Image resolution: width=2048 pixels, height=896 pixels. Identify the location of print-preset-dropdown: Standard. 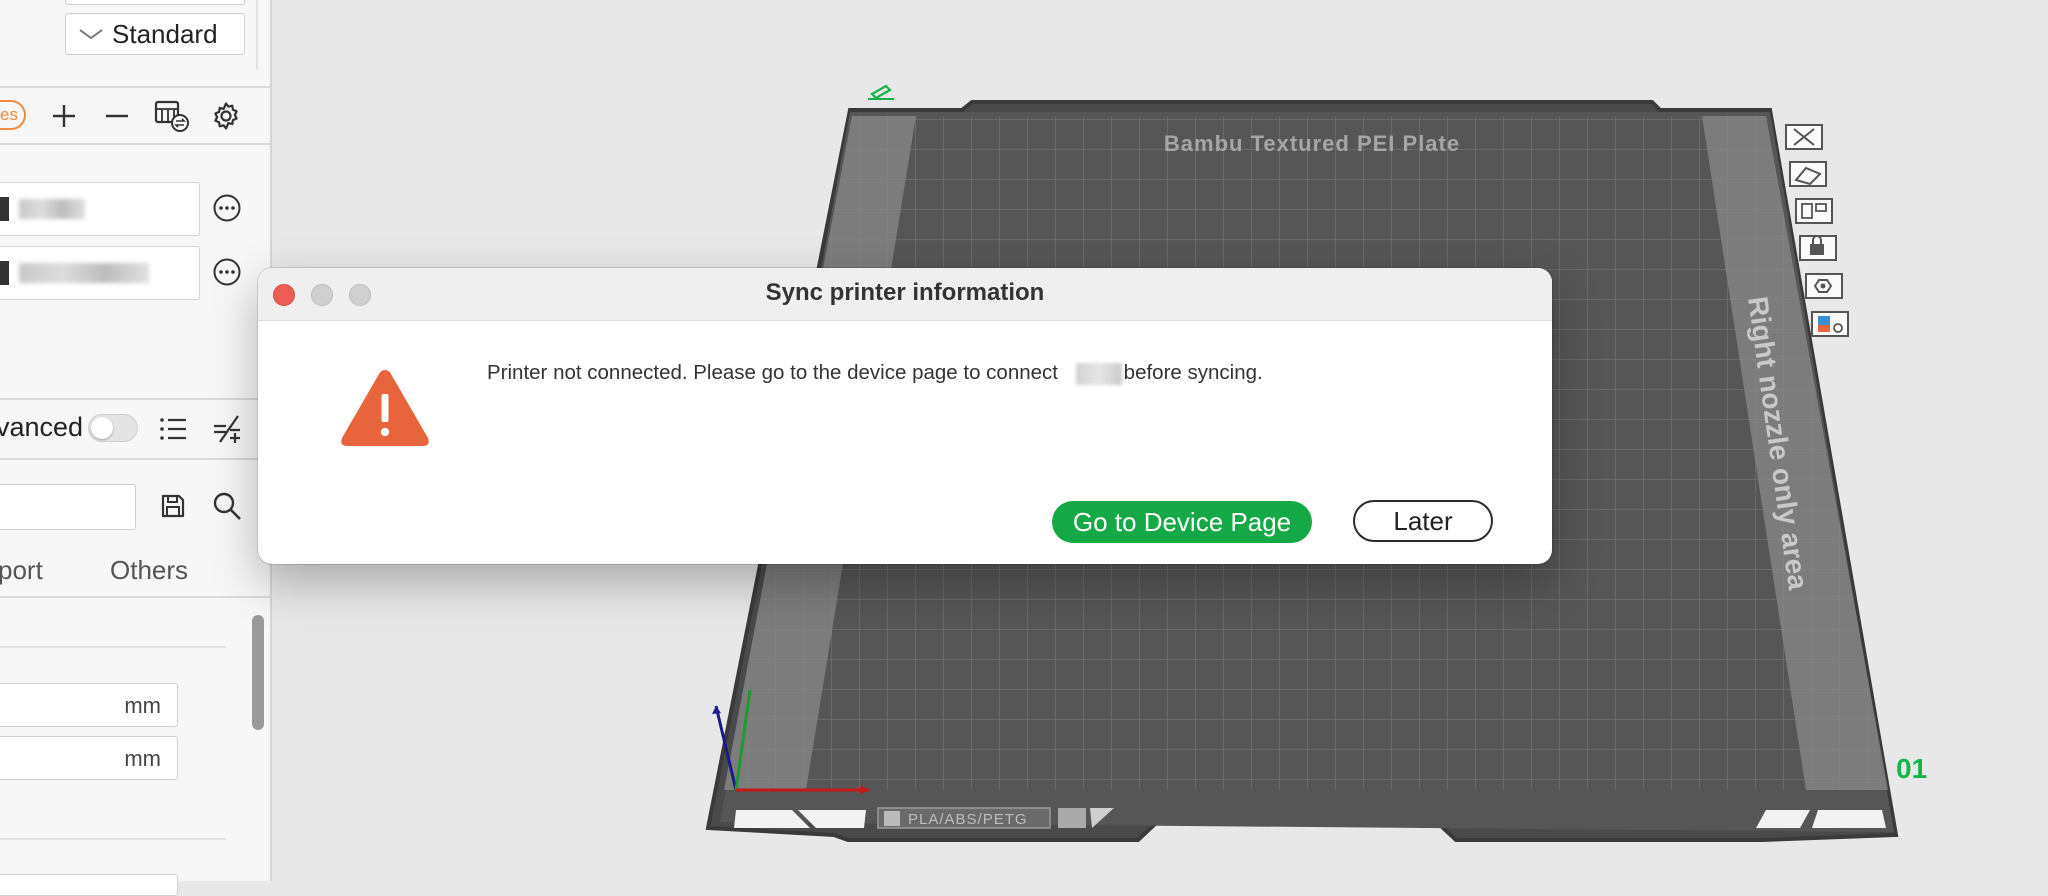
(155, 34).